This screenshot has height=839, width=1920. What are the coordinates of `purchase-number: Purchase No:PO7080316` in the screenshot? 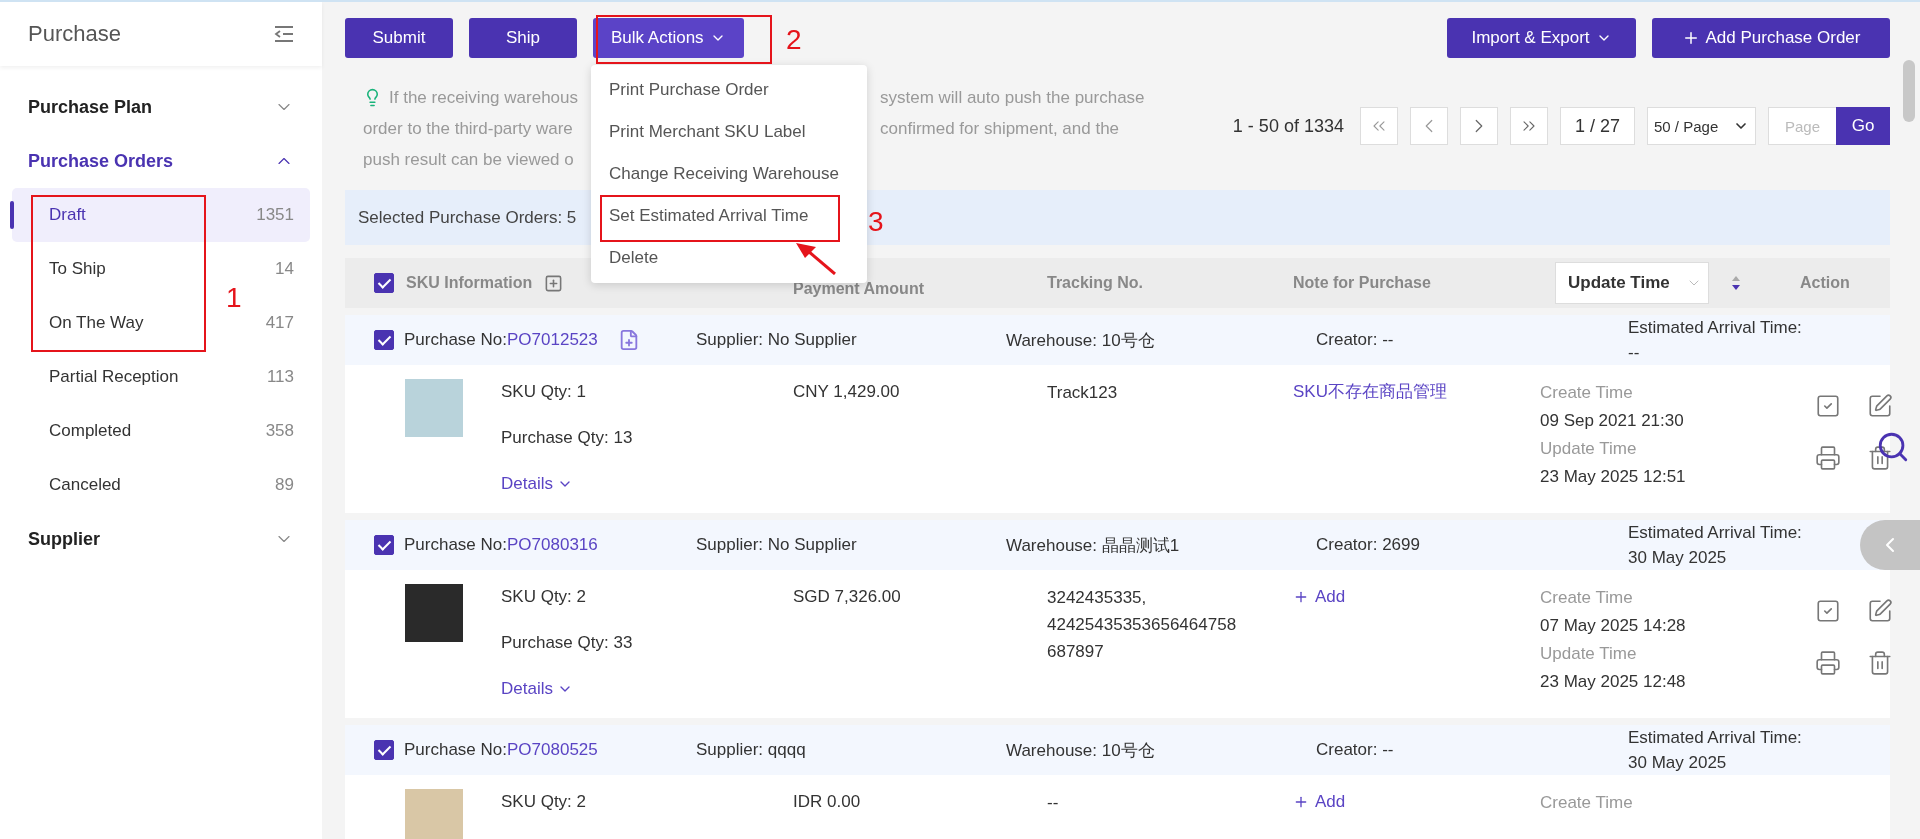 It's located at (501, 545).